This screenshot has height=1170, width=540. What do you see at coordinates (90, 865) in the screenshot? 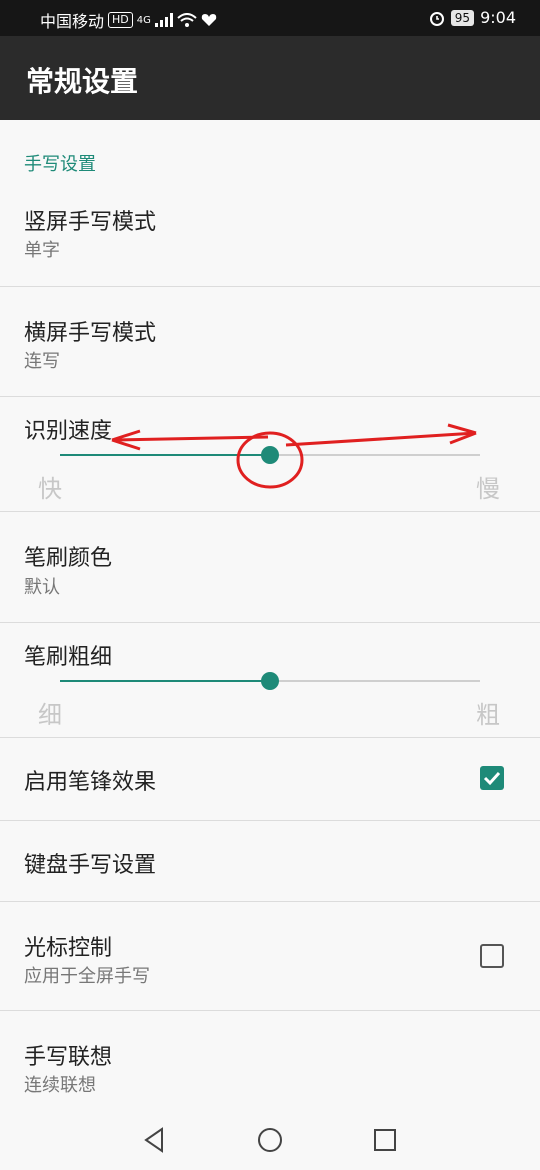
I see `setting-title: 键盘手写设置` at bounding box center [90, 865].